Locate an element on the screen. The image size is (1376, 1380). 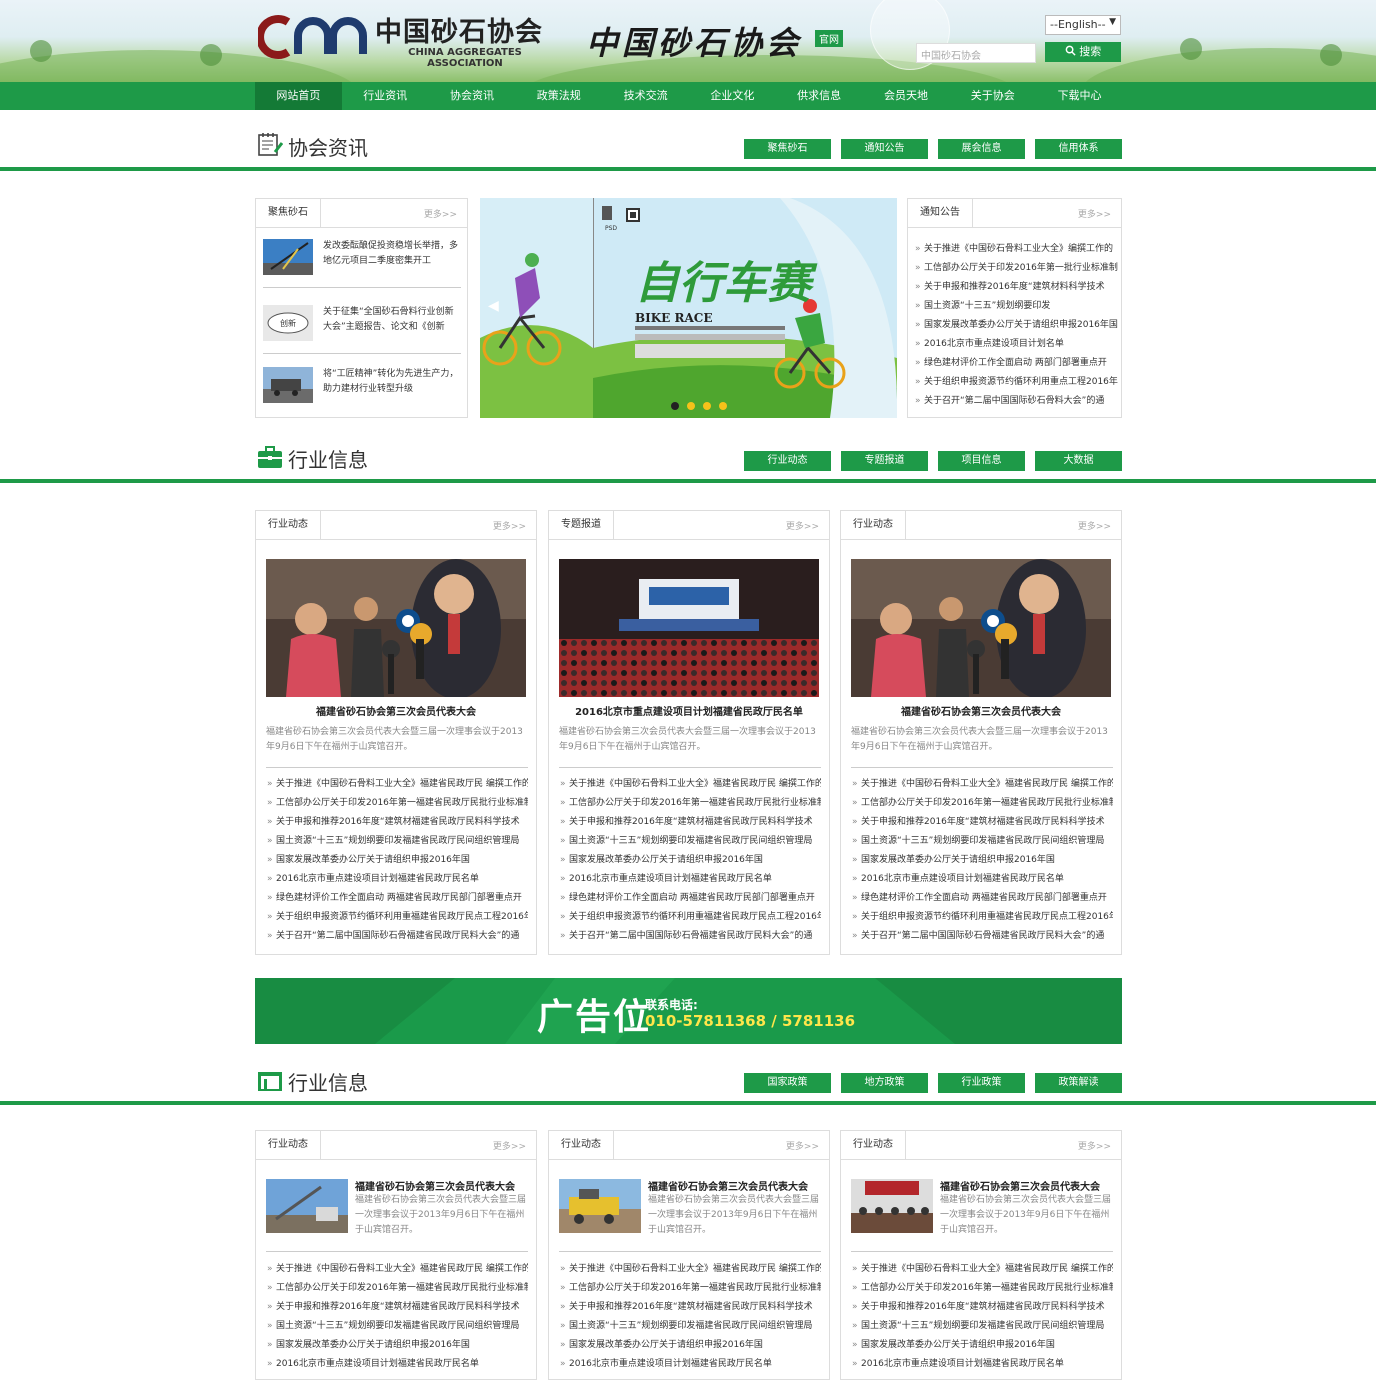
nav-item: 技术交流 is located at coordinates (645, 96).